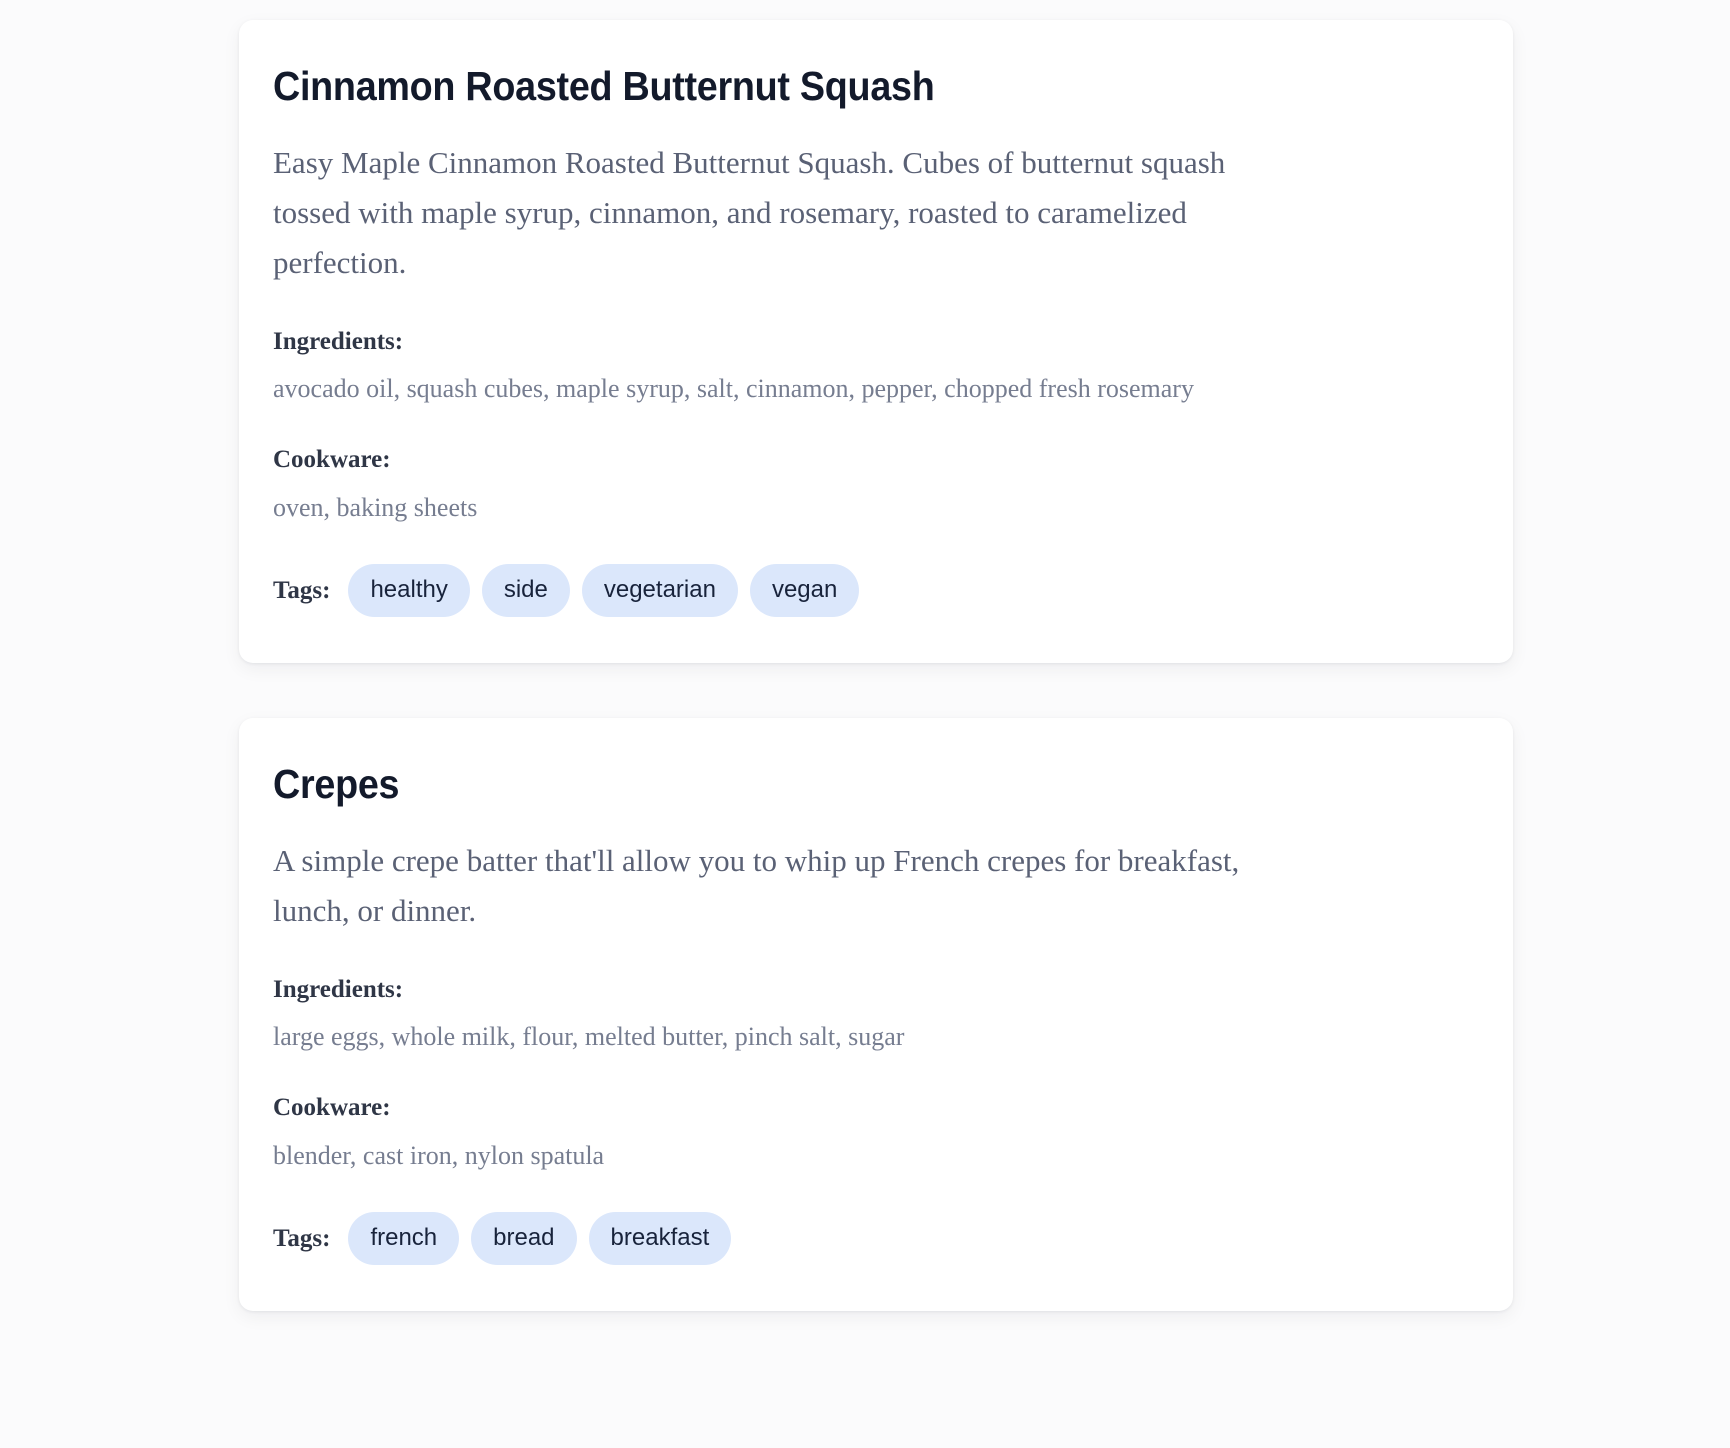 The width and height of the screenshot is (1730, 1448). I want to click on tag-pill: vegetarian, so click(659, 591).